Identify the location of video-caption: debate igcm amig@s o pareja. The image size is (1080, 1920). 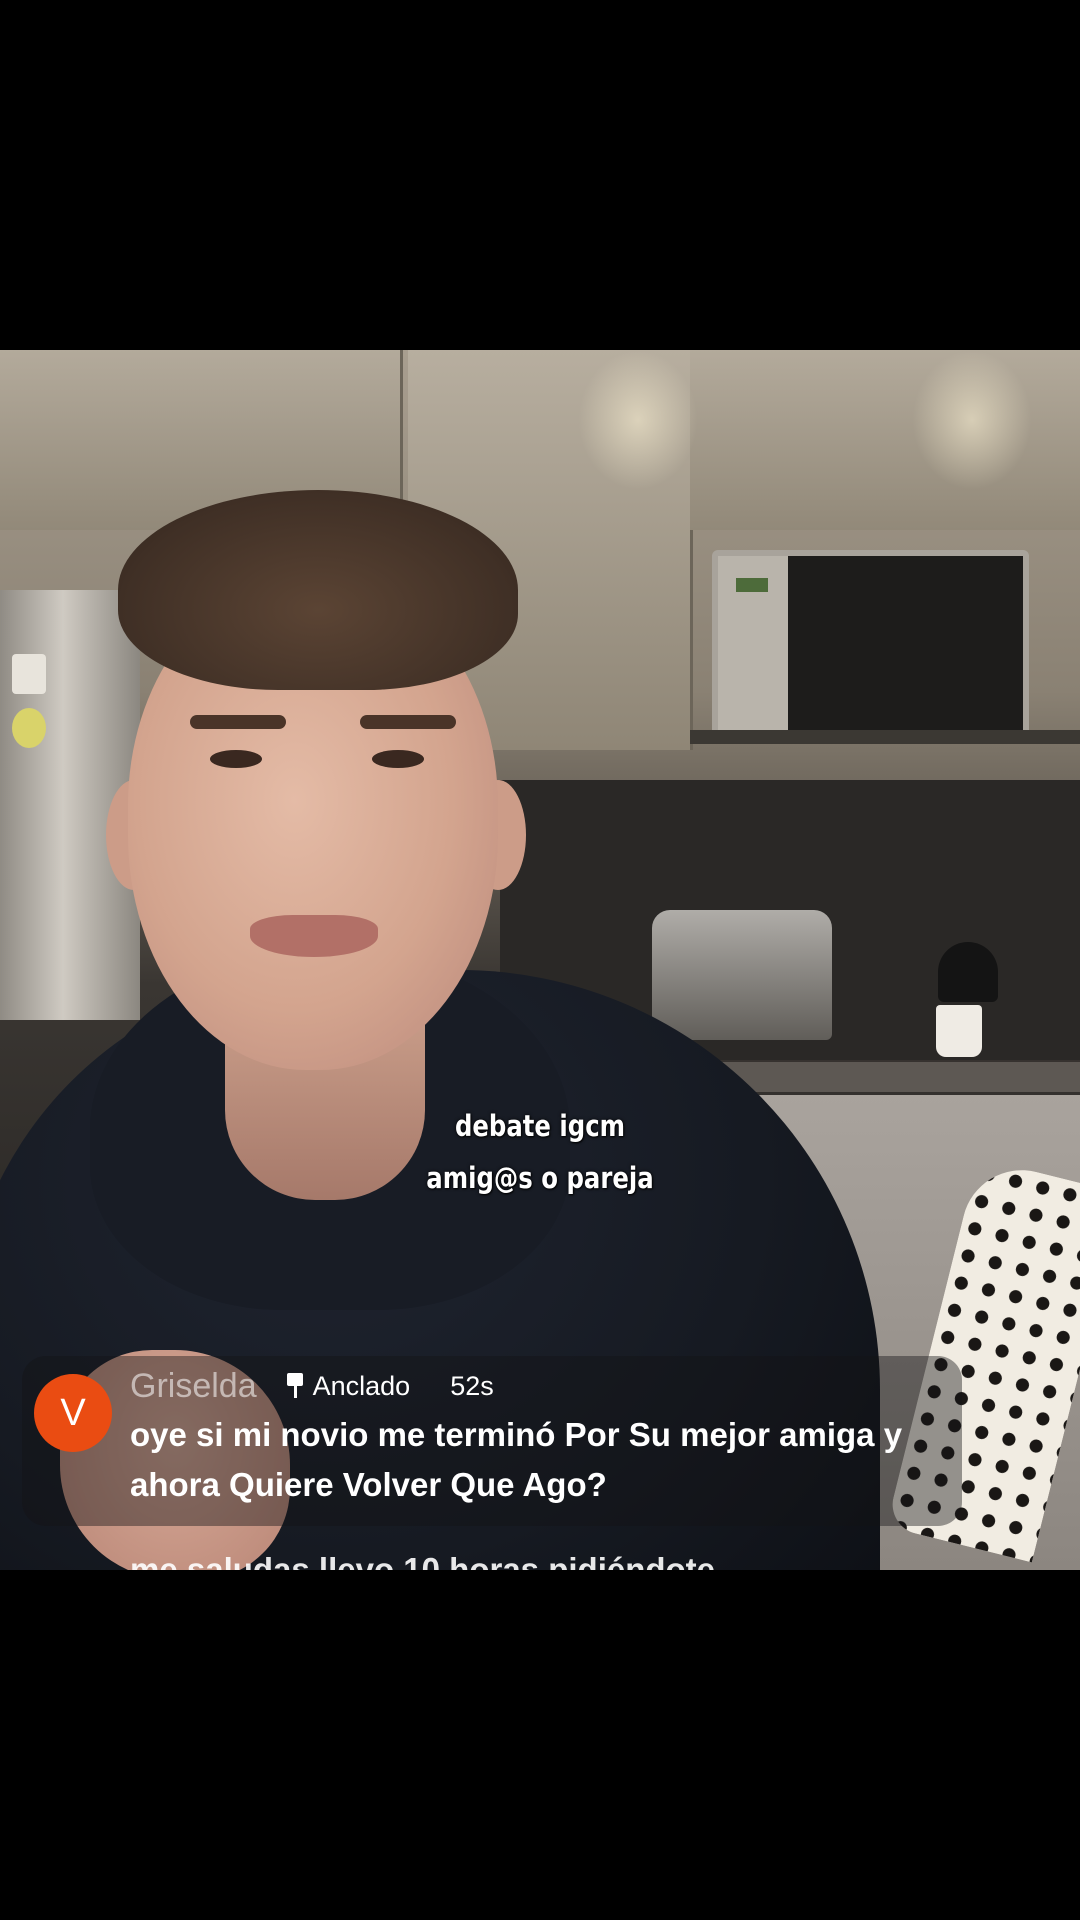
(539, 1152).